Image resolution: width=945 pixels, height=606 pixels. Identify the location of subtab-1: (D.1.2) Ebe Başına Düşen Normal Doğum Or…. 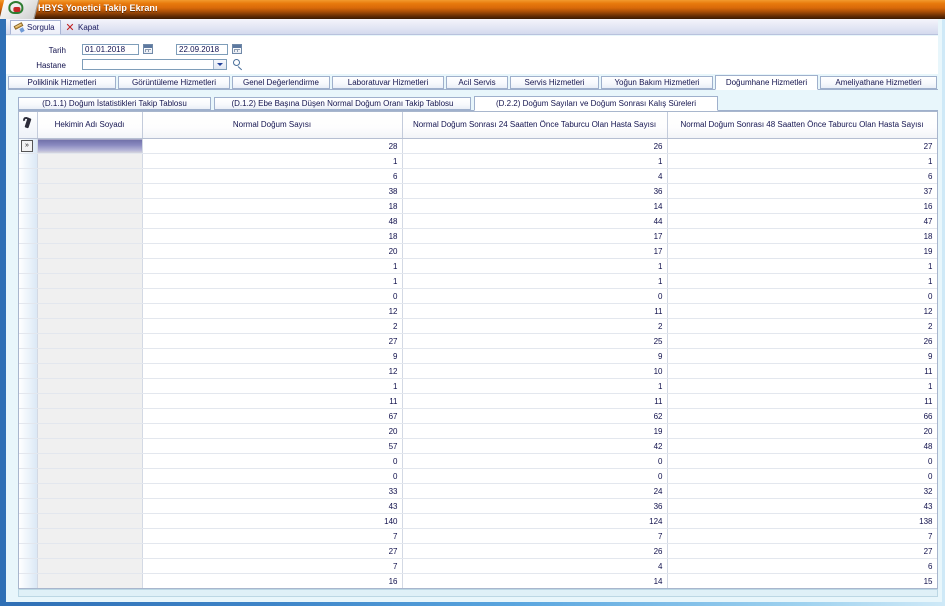
(342, 103).